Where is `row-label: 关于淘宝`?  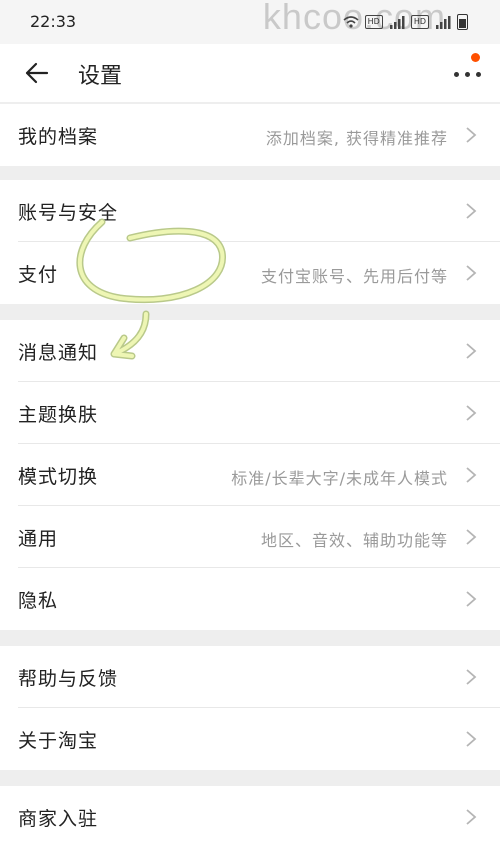
row-label: 关于淘宝 is located at coordinates (58, 741).